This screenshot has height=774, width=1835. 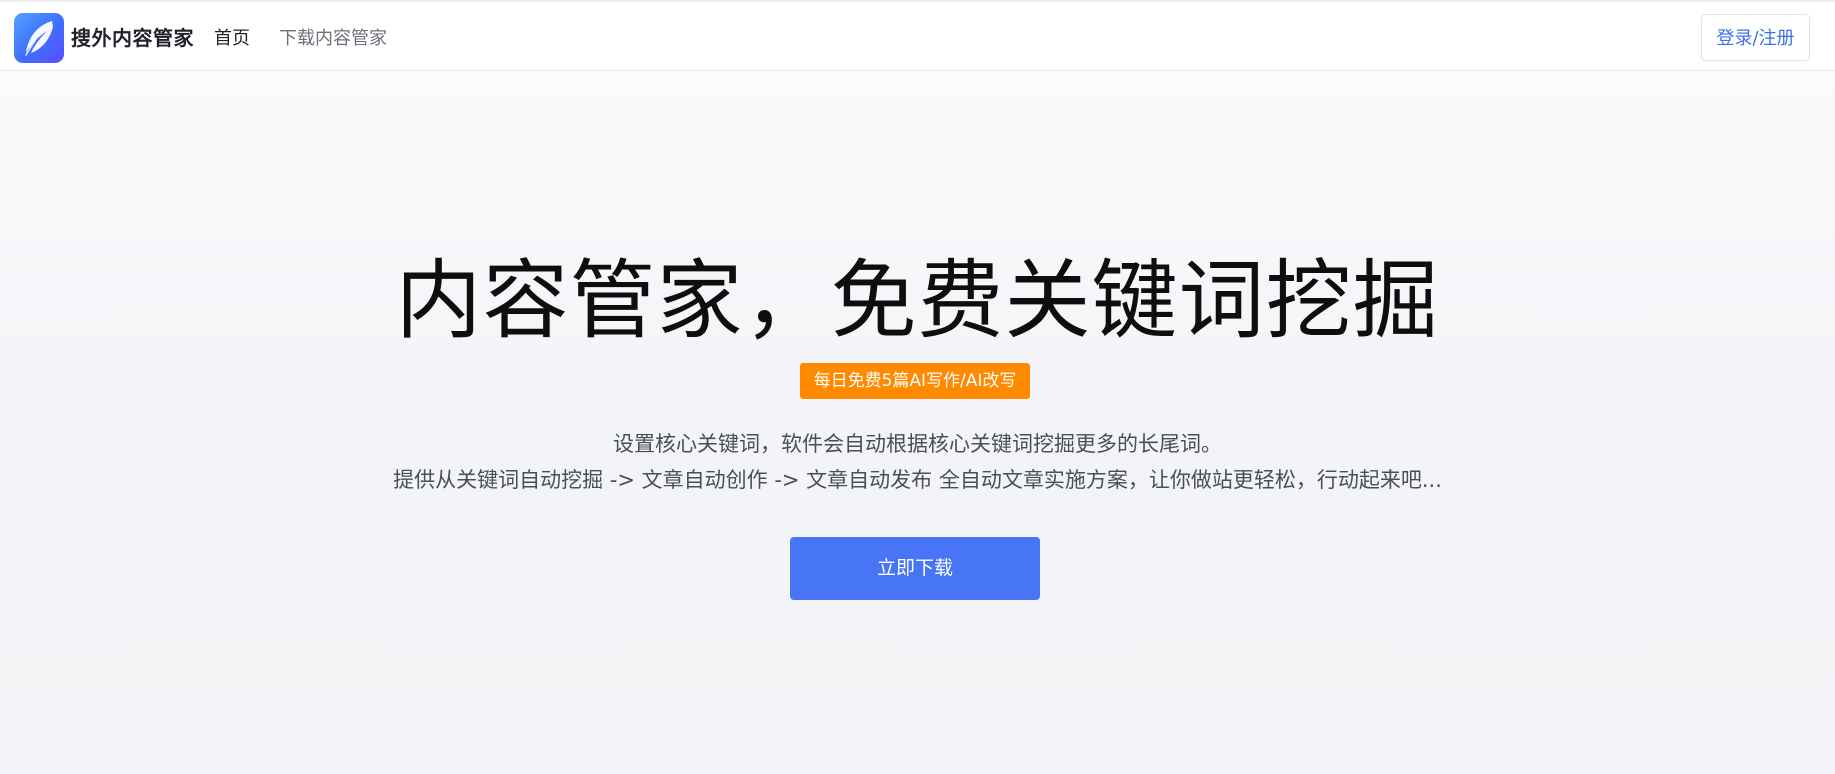 What do you see at coordinates (39, 38) in the screenshot?
I see `feather-icon` at bounding box center [39, 38].